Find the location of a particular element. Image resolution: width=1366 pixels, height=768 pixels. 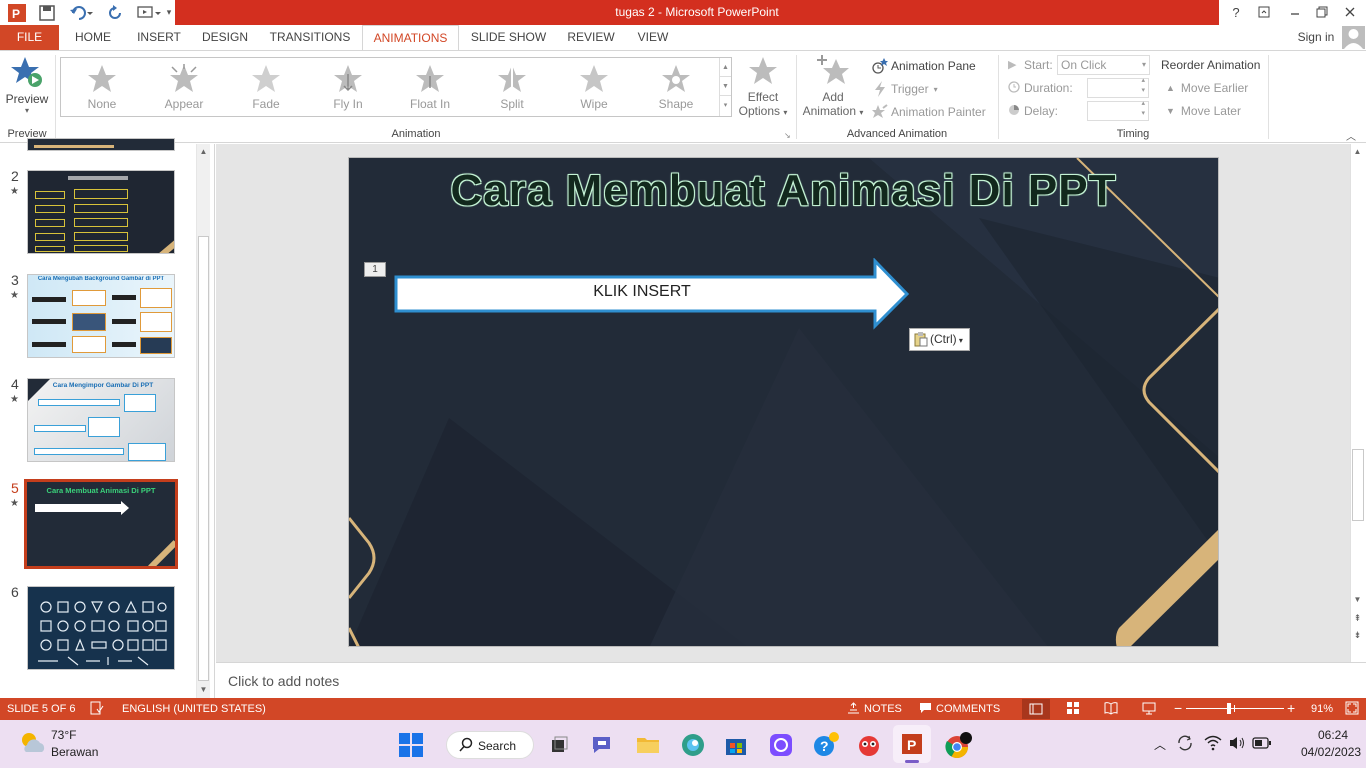

close-icon is located at coordinates (1350, 12).